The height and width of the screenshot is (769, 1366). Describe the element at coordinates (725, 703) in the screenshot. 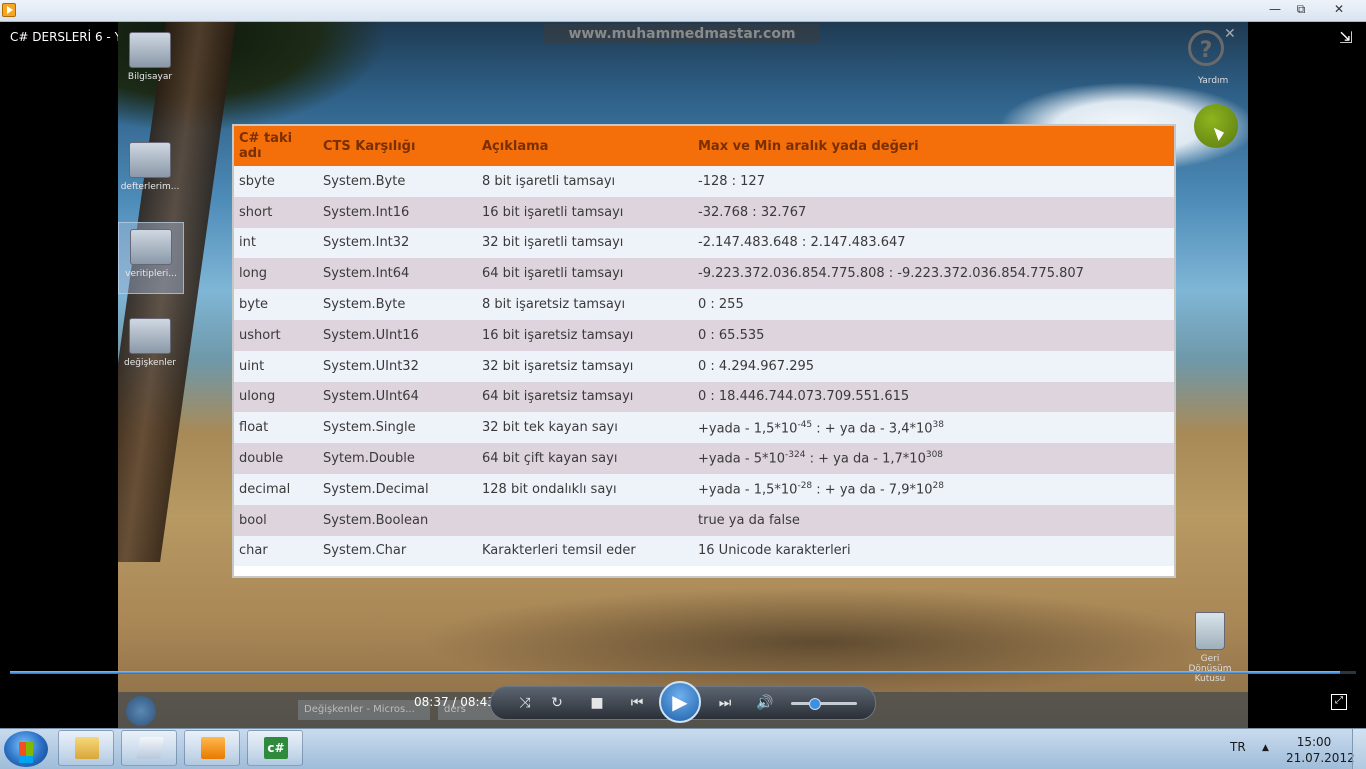

I see `next-icon: ⏭` at that location.